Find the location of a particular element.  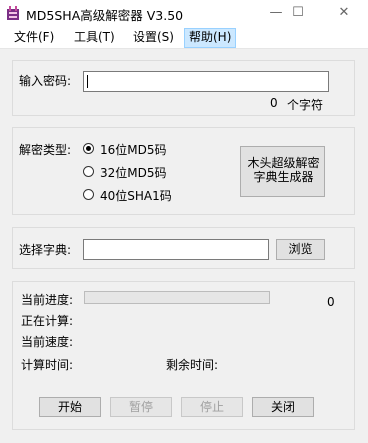

password-input is located at coordinates (206, 81).